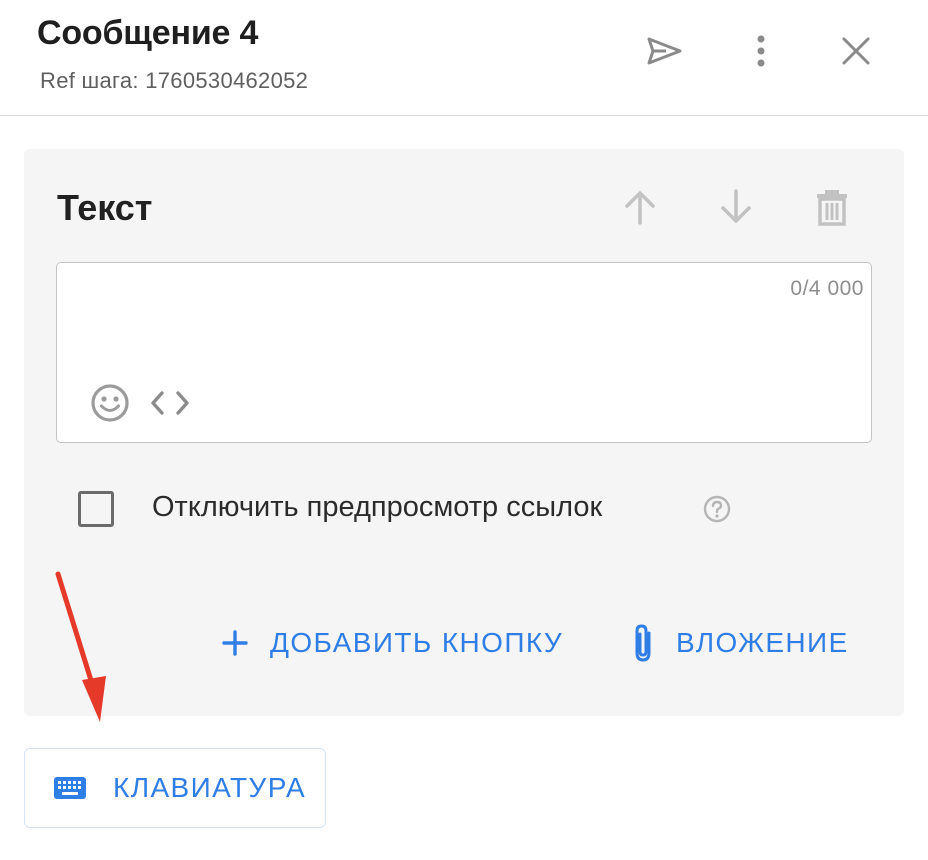 The width and height of the screenshot is (928, 860). I want to click on add-button-label: ДОБАВИТЬ КНОПКУ, so click(417, 642).